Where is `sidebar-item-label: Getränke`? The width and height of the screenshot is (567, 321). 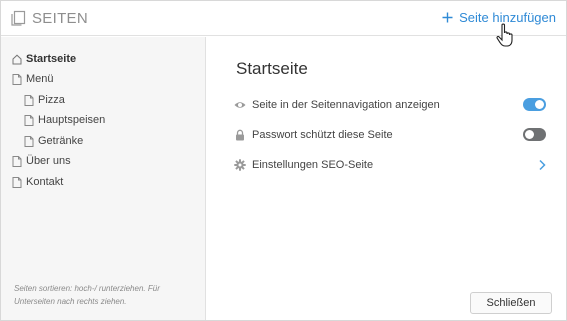
sidebar-item-label: Getränke is located at coordinates (61, 141).